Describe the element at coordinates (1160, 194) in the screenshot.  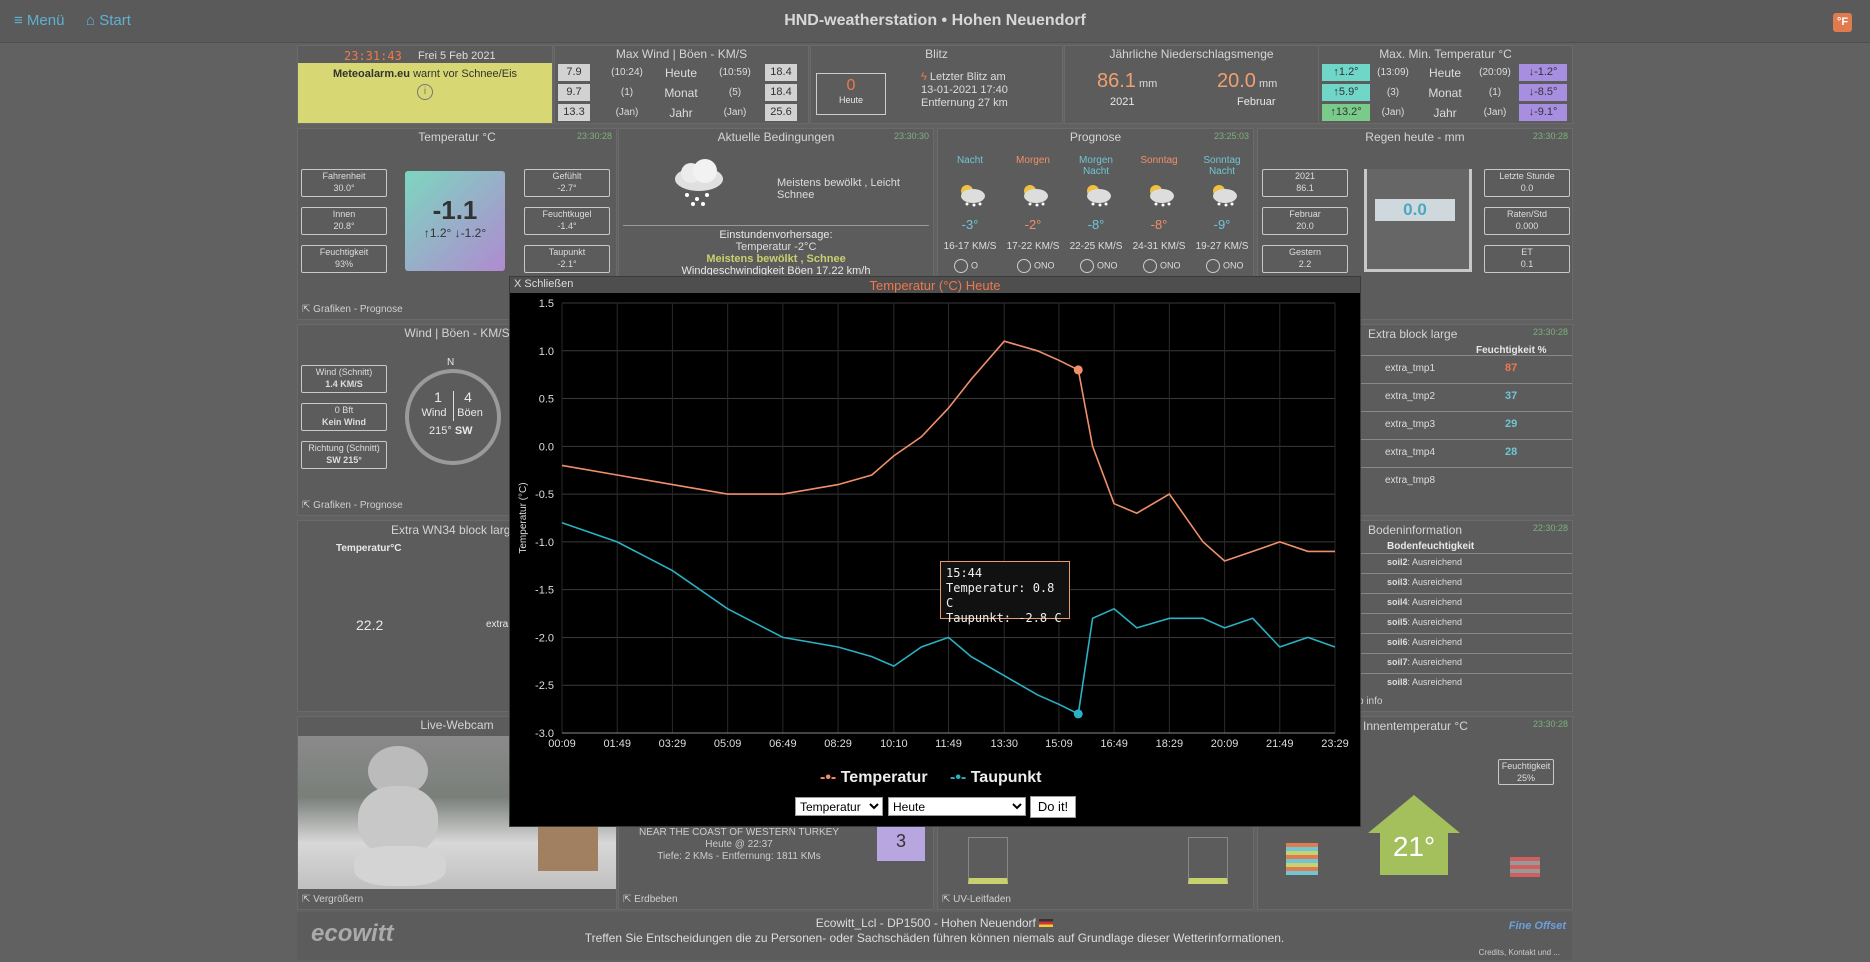
I see `forecast-weather-icon` at that location.